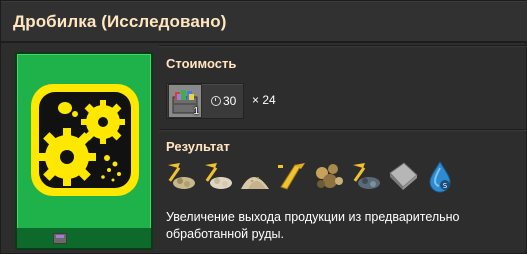 The image size is (527, 254). Describe the element at coordinates (198, 146) in the screenshot. I see `result-heading: Результат` at that location.